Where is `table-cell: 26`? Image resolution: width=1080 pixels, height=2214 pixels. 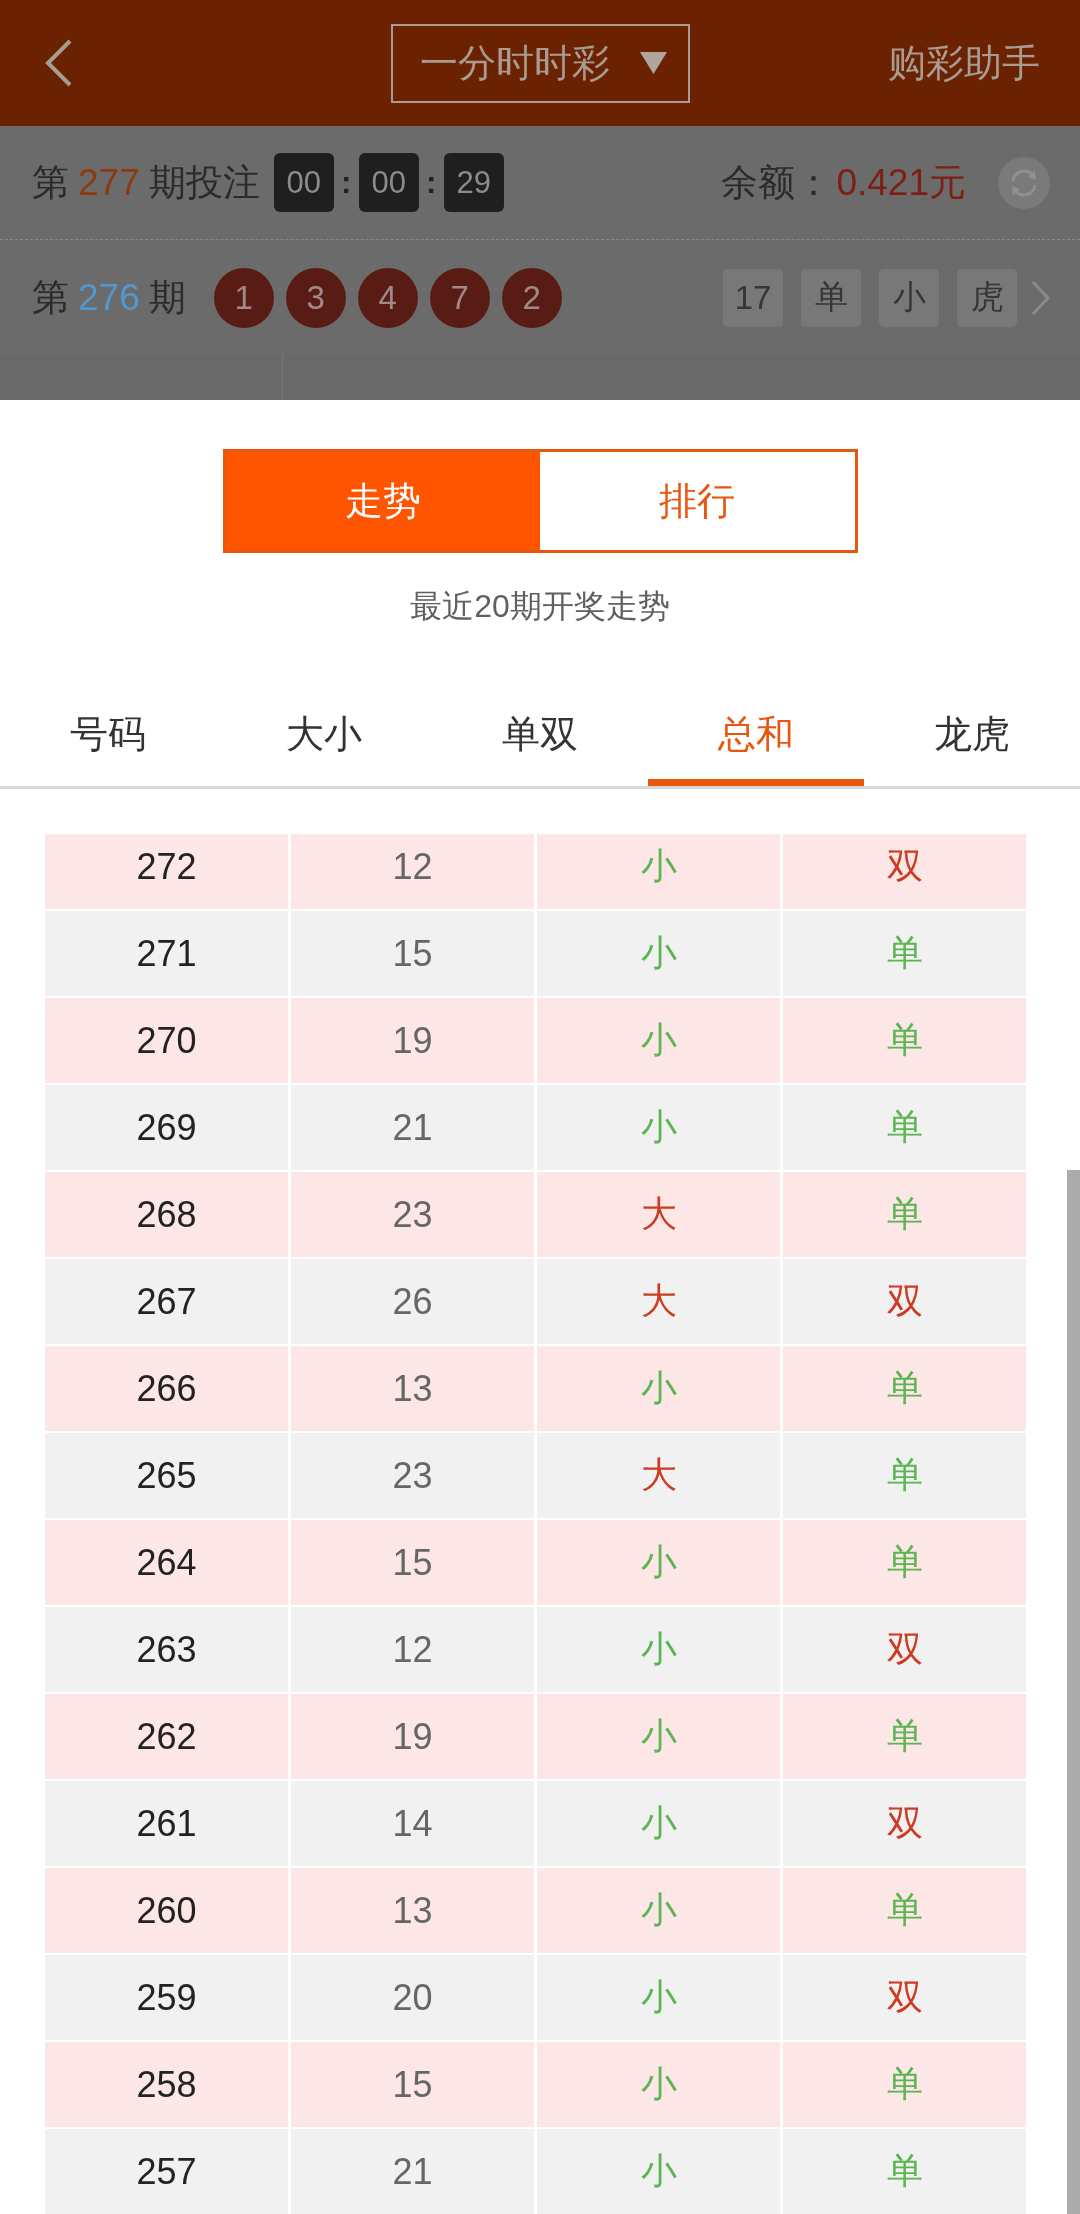
table-cell: 26 is located at coordinates (412, 1301).